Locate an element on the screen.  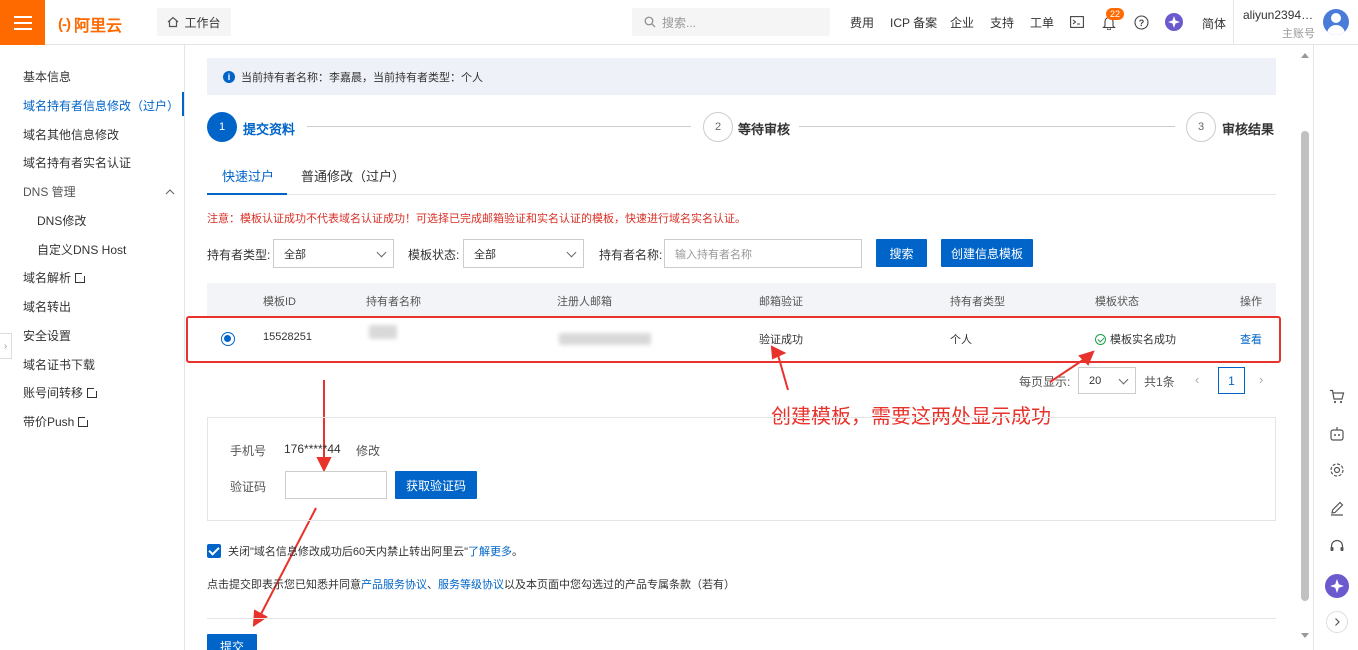
sidebar-item-dns-group: DNS 管理 is located at coordinates (99, 191).